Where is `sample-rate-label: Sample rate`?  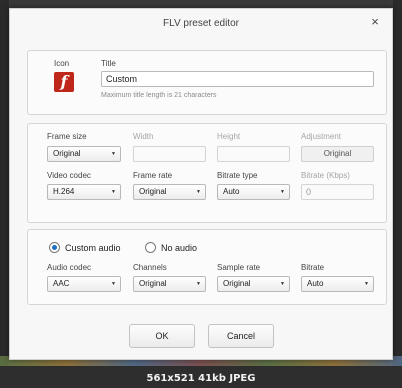
sample-rate-label: Sample rate is located at coordinates (239, 267).